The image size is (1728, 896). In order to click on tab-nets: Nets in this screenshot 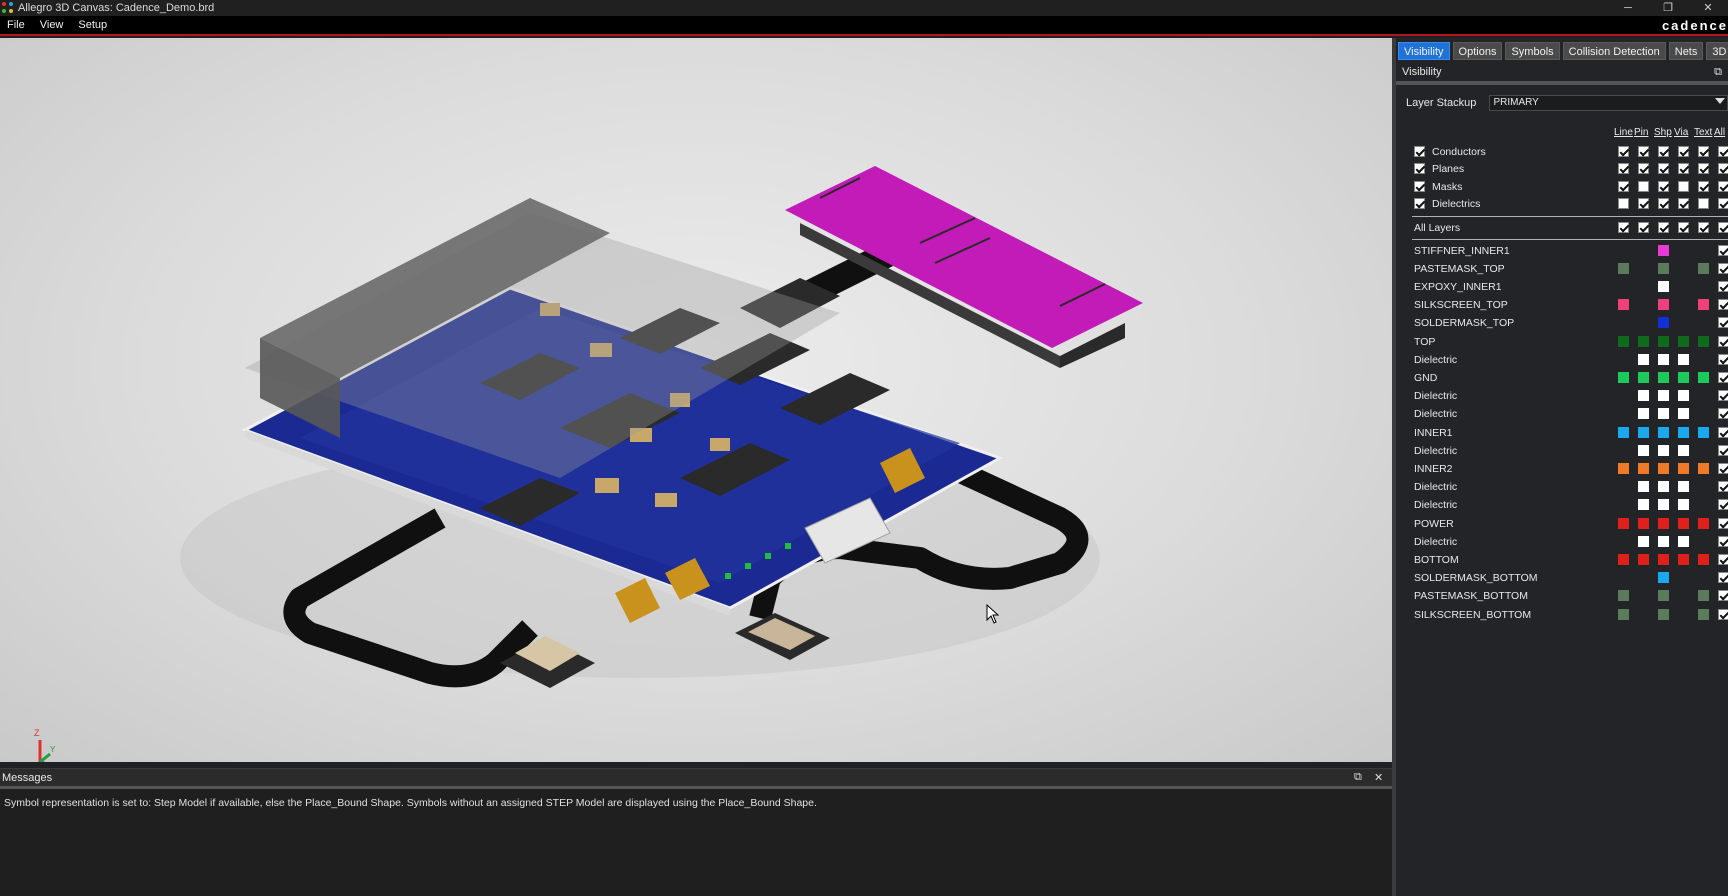, I will do `click(1686, 51)`.